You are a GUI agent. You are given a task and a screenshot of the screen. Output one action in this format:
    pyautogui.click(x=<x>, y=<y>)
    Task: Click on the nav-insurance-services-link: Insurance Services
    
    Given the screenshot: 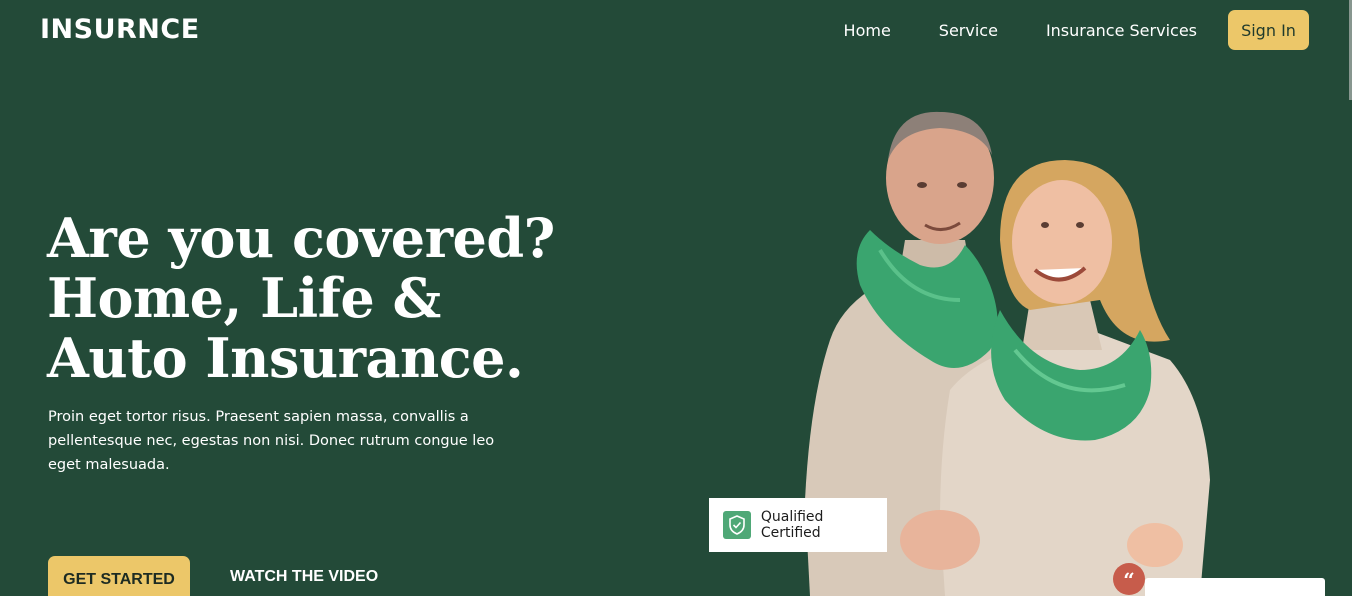 What is the action you would take?
    pyautogui.click(x=1121, y=30)
    